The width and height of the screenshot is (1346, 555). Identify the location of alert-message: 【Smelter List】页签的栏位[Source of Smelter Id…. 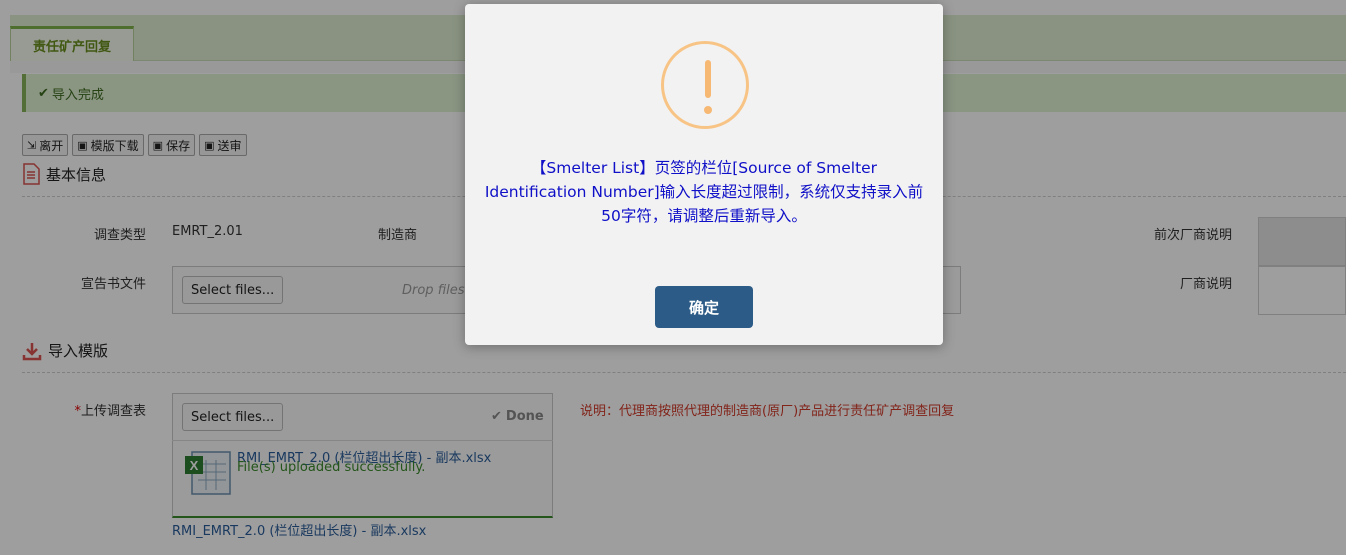
(704, 192).